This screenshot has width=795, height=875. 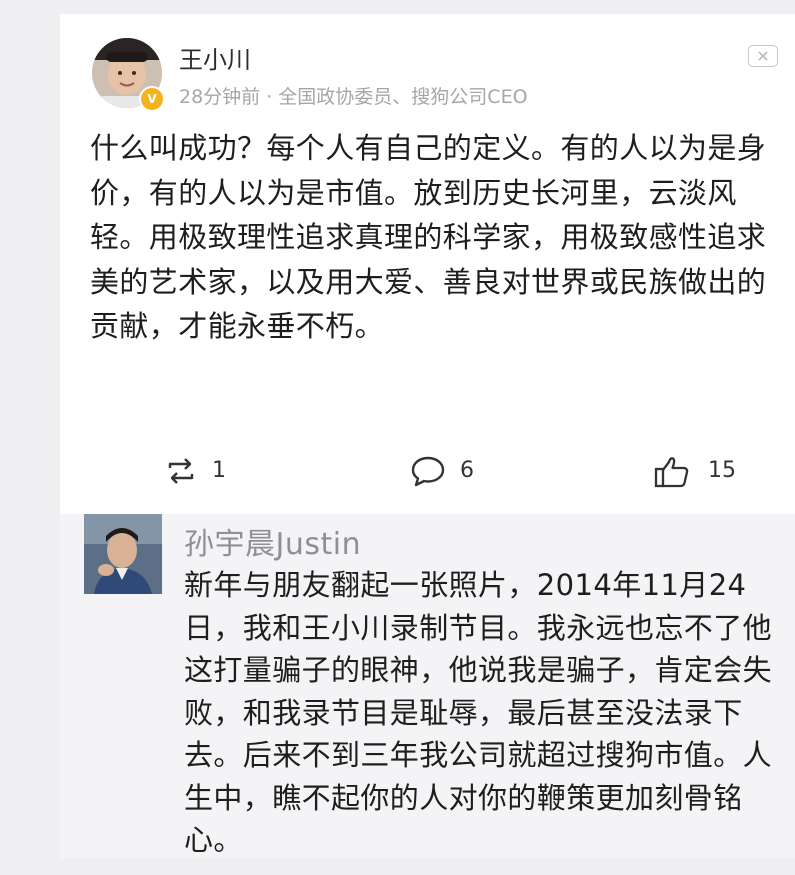 I want to click on like-count: 15, so click(x=722, y=470).